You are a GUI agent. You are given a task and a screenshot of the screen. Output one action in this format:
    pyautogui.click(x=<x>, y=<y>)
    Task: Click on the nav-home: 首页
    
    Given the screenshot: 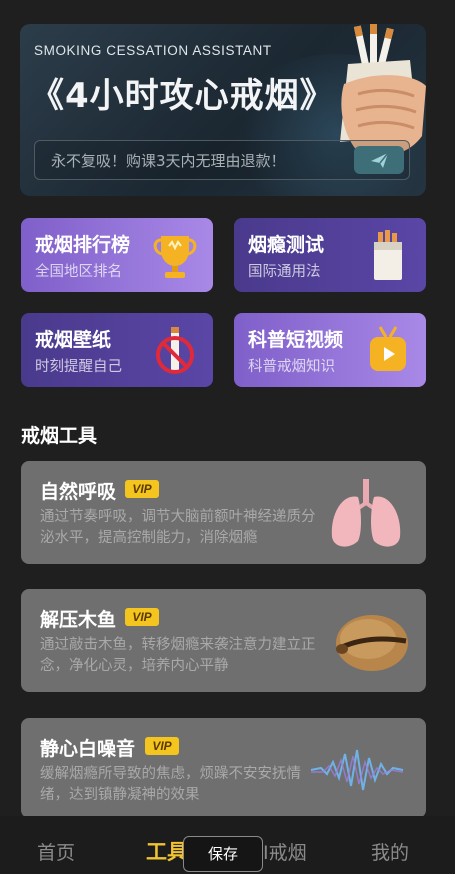 What is the action you would take?
    pyautogui.click(x=56, y=851)
    